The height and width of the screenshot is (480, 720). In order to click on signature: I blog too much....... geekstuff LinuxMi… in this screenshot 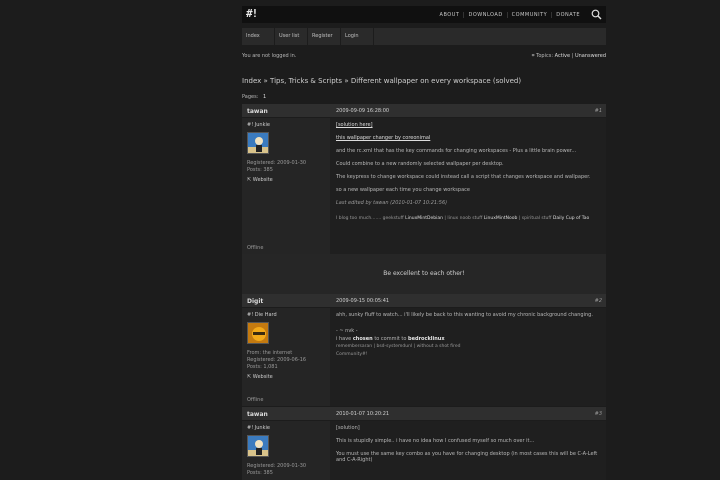, I will do `click(468, 219)`.